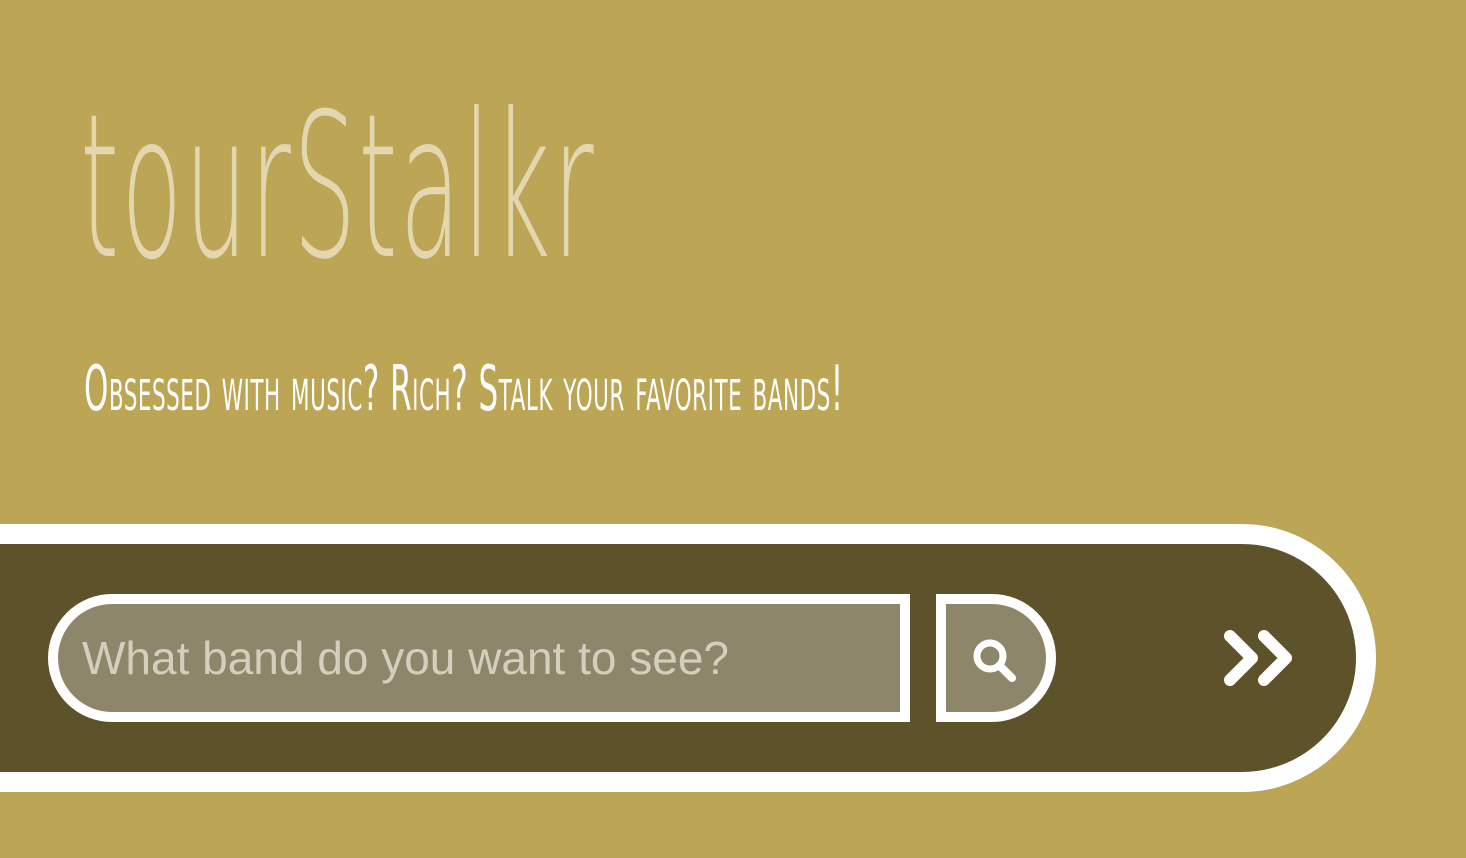 The height and width of the screenshot is (858, 1466). What do you see at coordinates (482, 658) in the screenshot?
I see `search-input` at bounding box center [482, 658].